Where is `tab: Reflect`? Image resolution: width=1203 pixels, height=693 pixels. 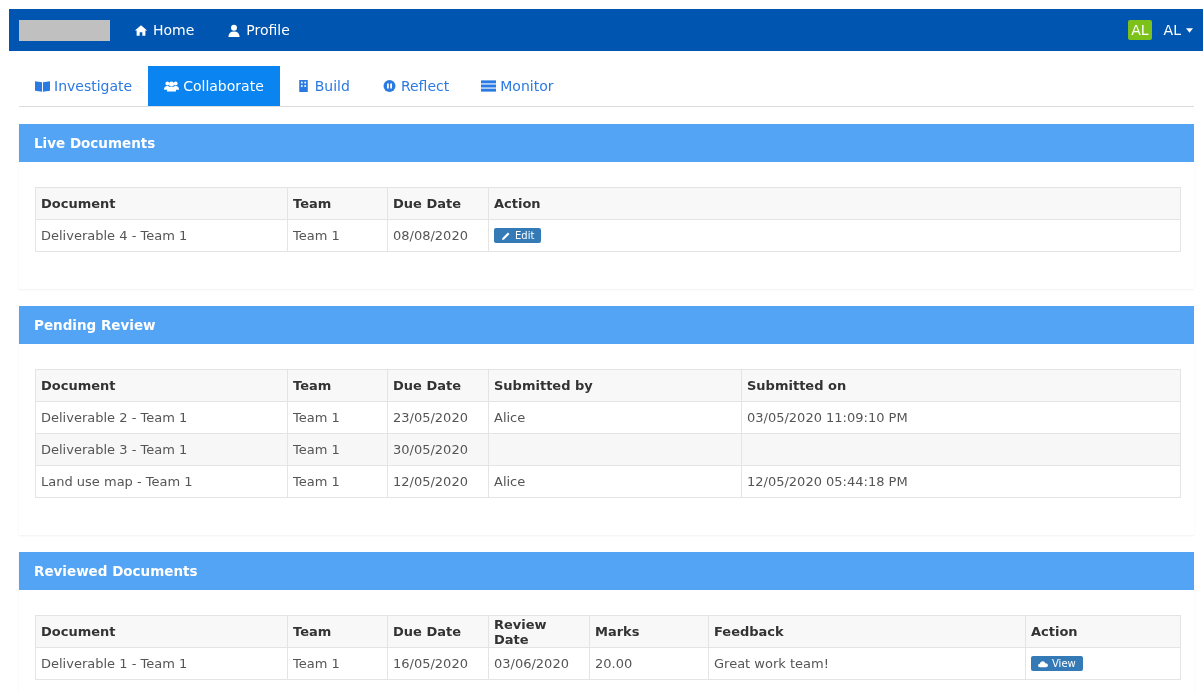
tab: Reflect is located at coordinates (415, 86).